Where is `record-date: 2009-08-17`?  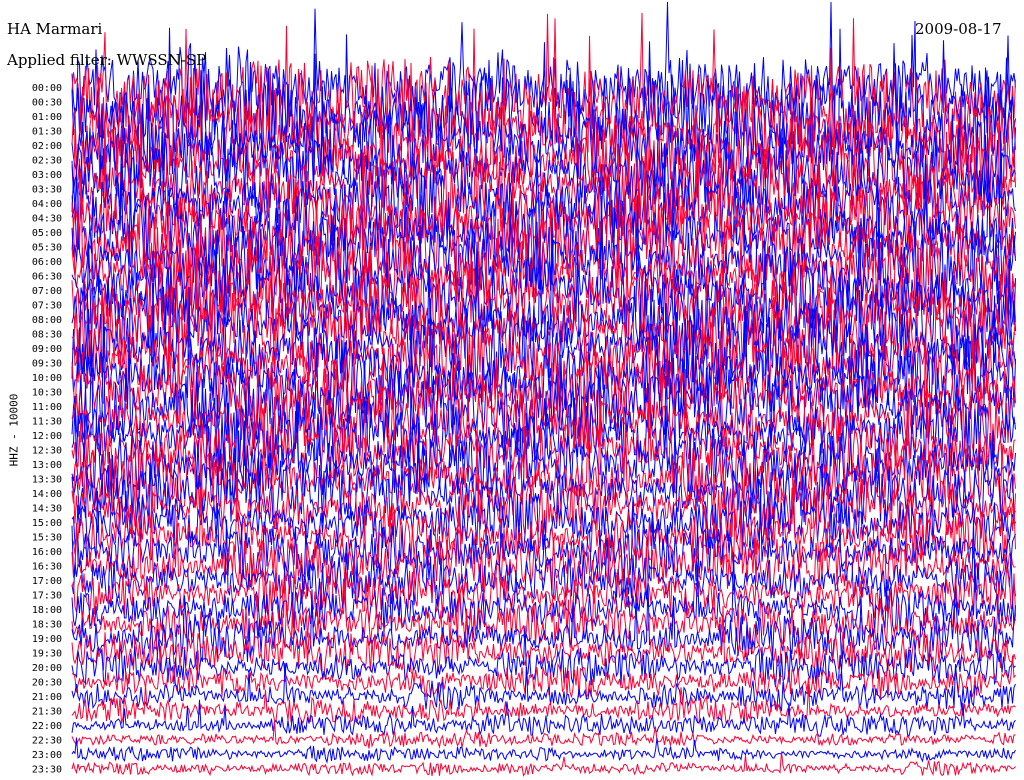 record-date: 2009-08-17 is located at coordinates (958, 29).